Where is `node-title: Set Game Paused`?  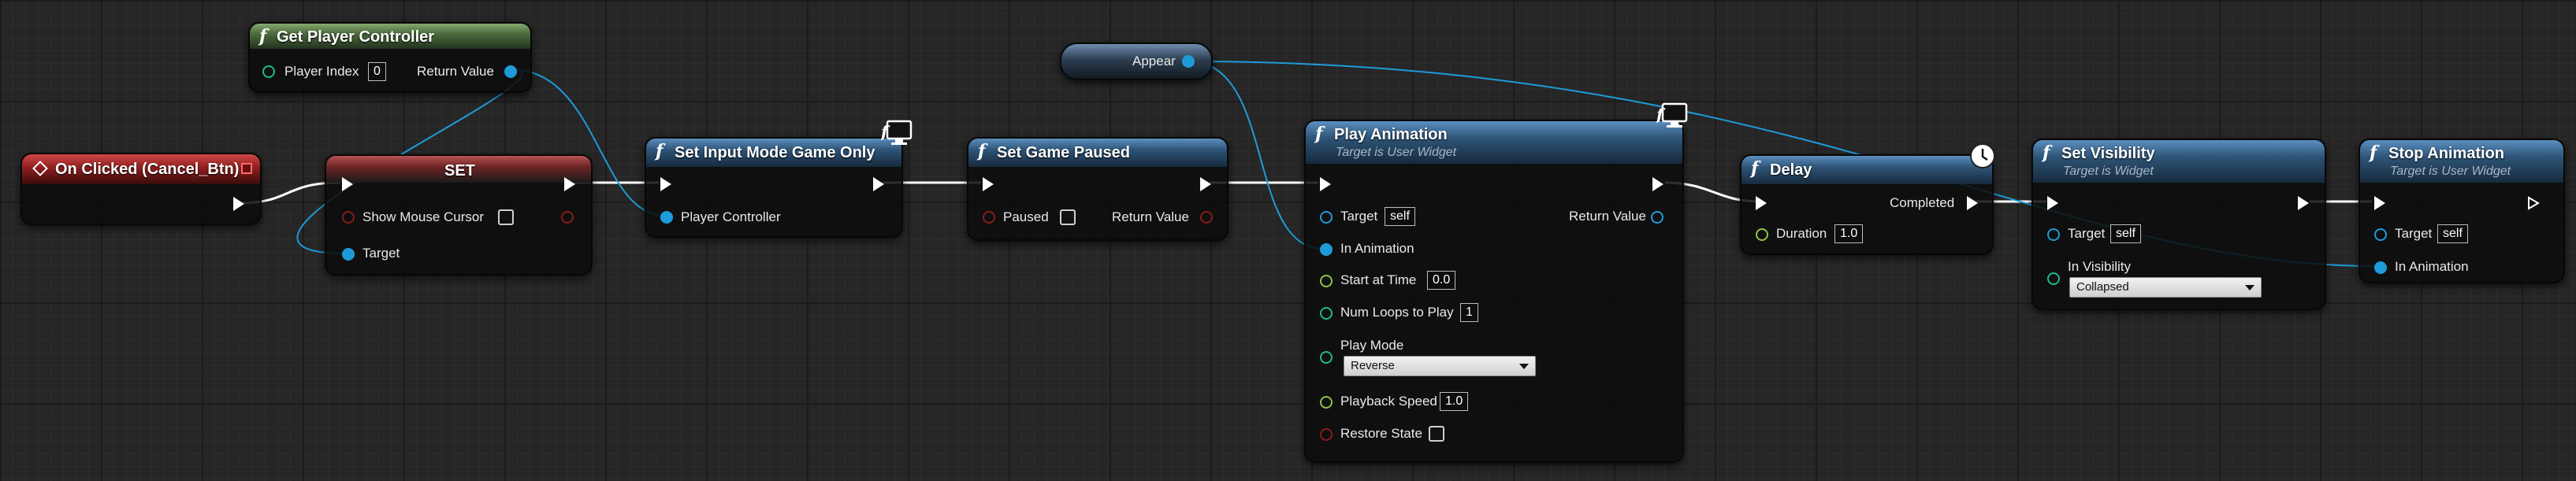 node-title: Set Game Paused is located at coordinates (1063, 152).